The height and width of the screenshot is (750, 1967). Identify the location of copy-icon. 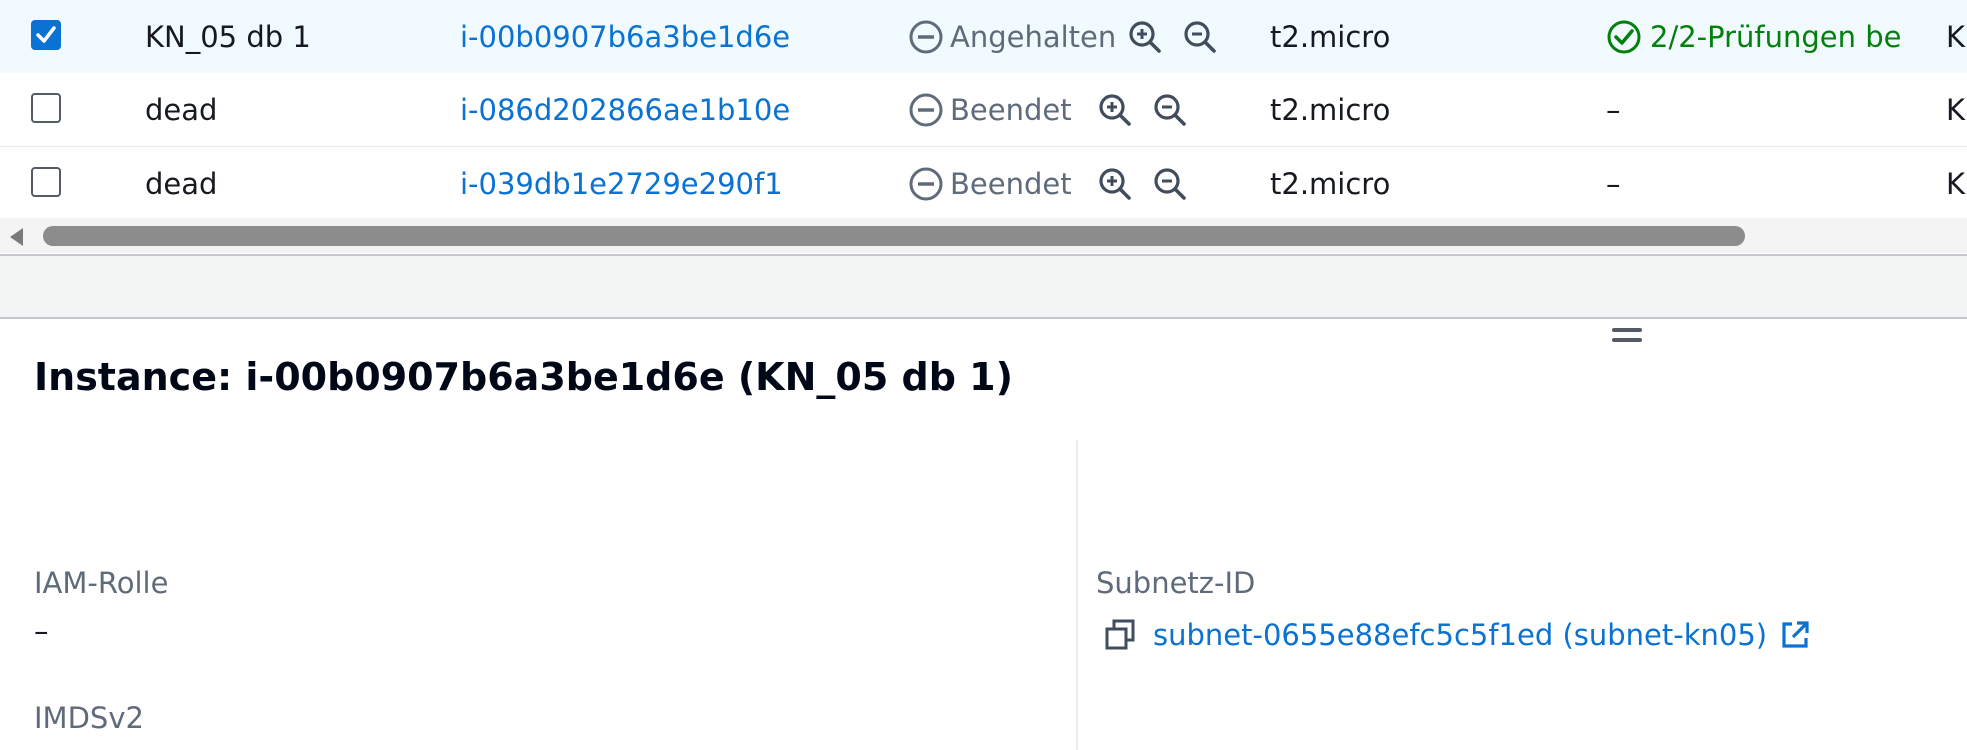
(1120, 635).